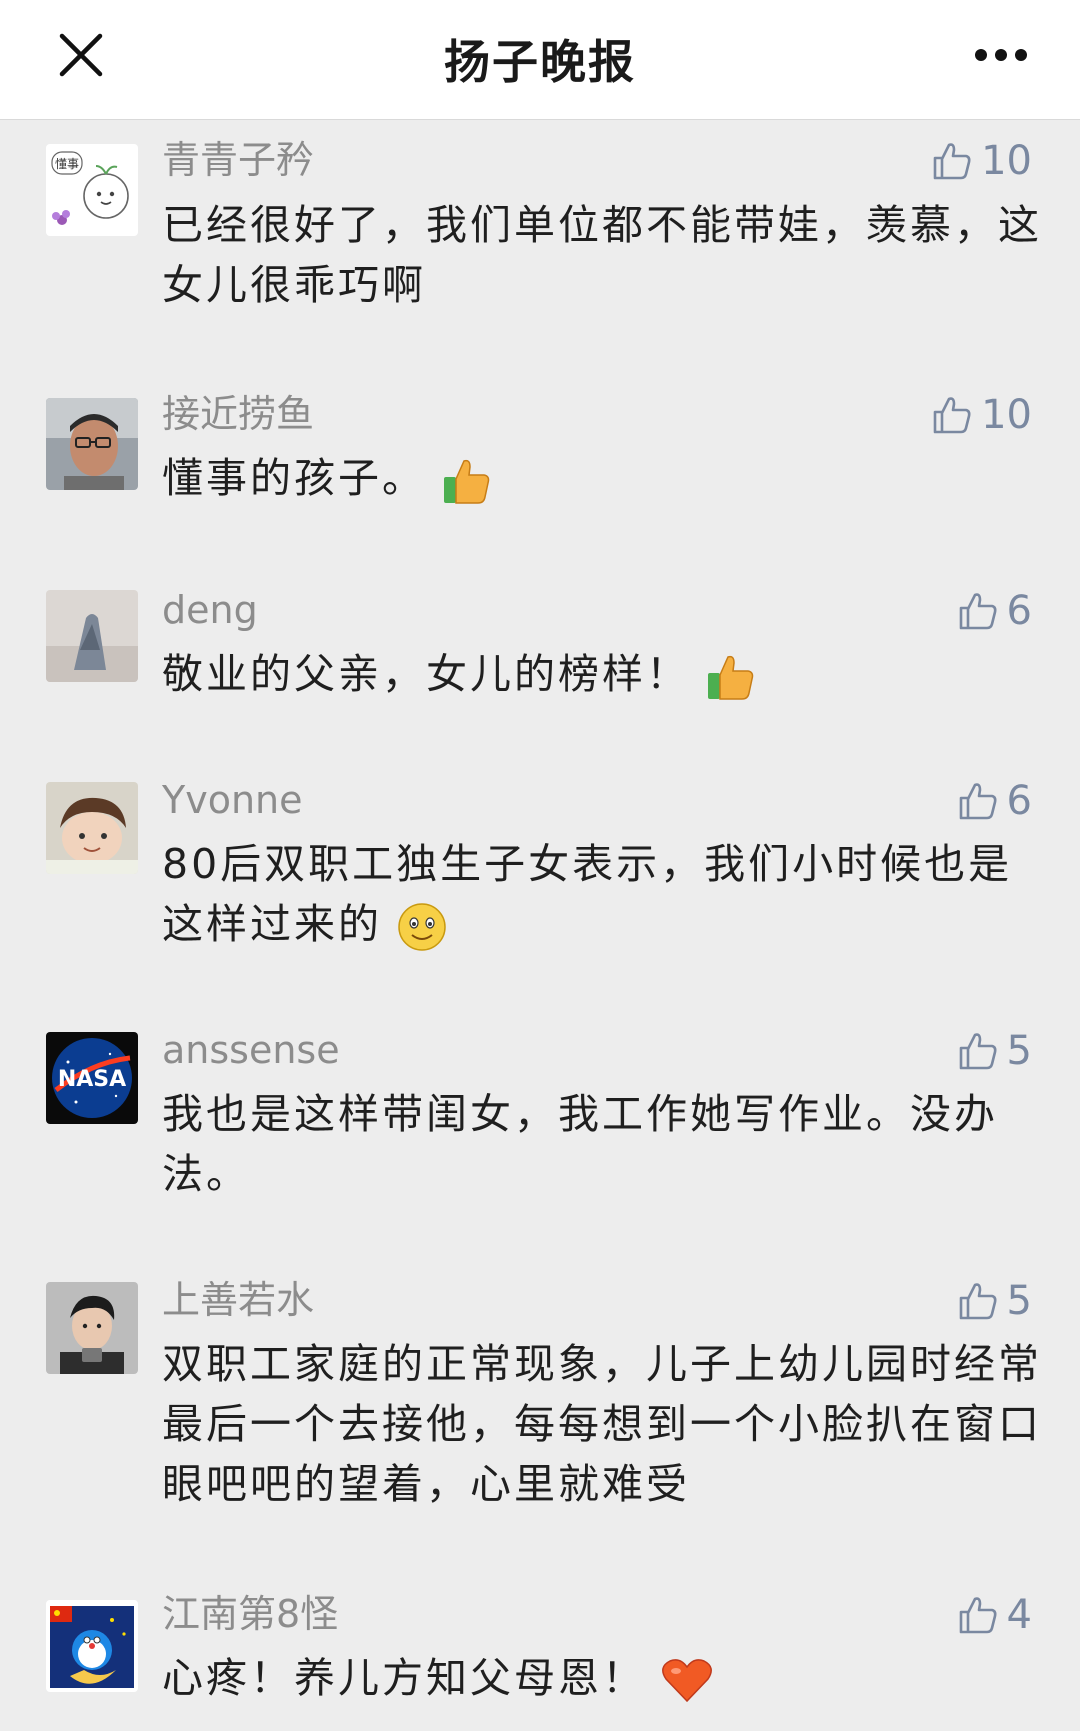 This screenshot has height=1731, width=1080. What do you see at coordinates (426, 674) in the screenshot?
I see `comment-text-content: 敬业的父亲，女儿的榜样！` at bounding box center [426, 674].